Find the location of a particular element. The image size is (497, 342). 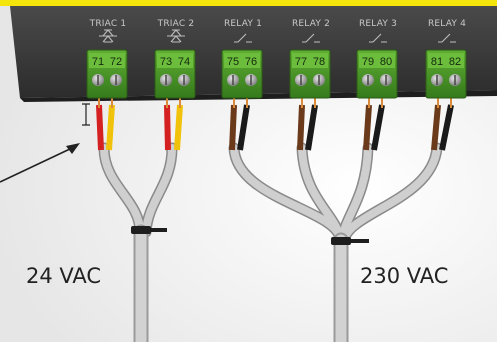

housing-yellow-trim is located at coordinates (248, 3).